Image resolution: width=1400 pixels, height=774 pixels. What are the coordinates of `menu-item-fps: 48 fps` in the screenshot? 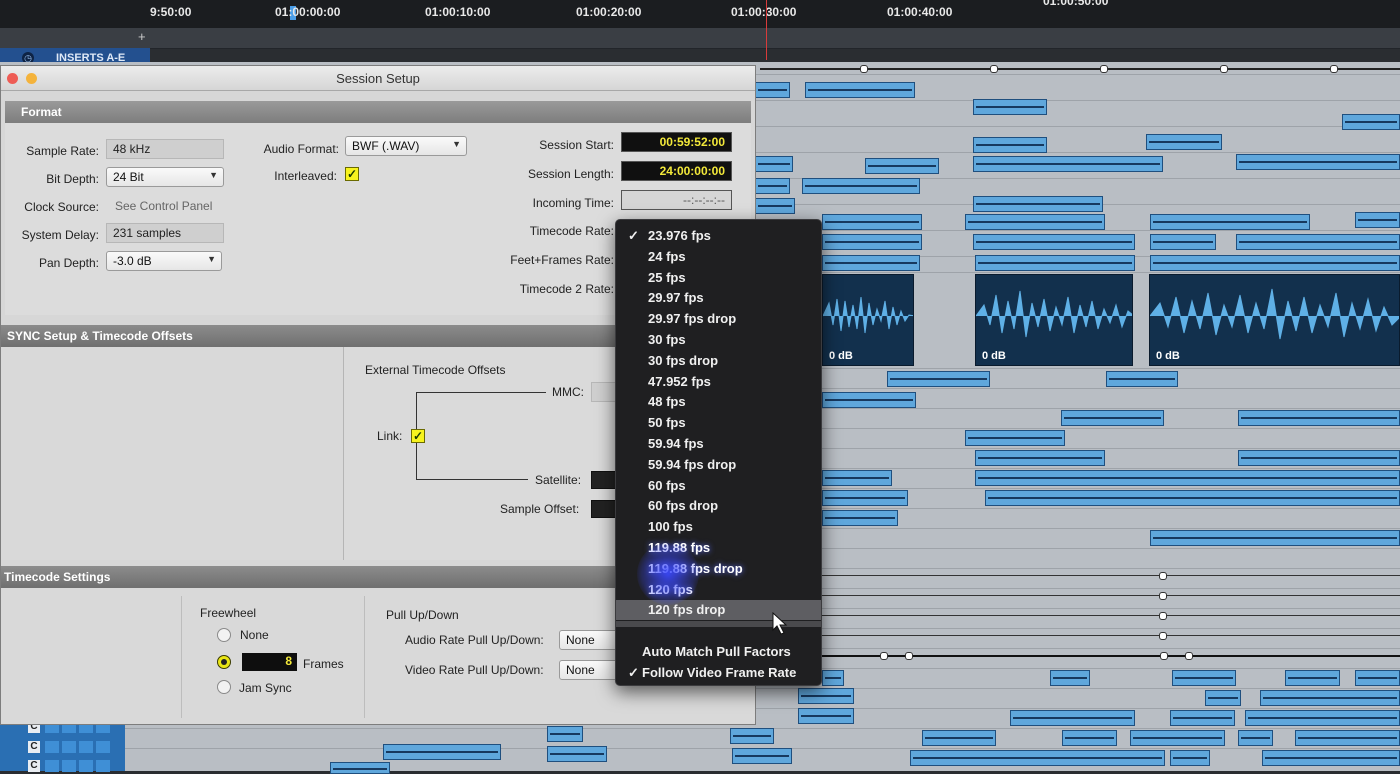 It's located at (718, 402).